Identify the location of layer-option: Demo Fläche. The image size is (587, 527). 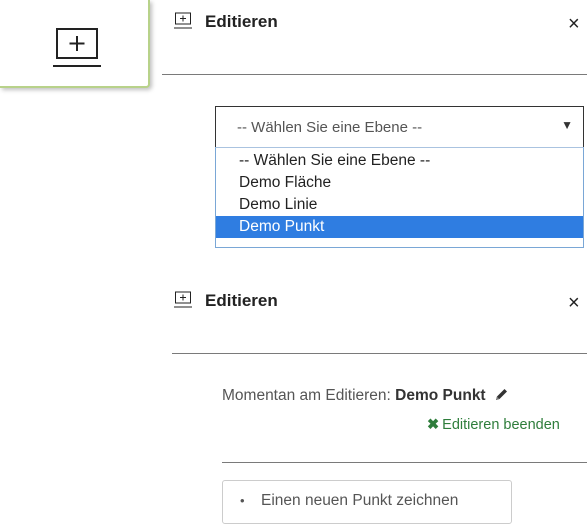
(399, 183).